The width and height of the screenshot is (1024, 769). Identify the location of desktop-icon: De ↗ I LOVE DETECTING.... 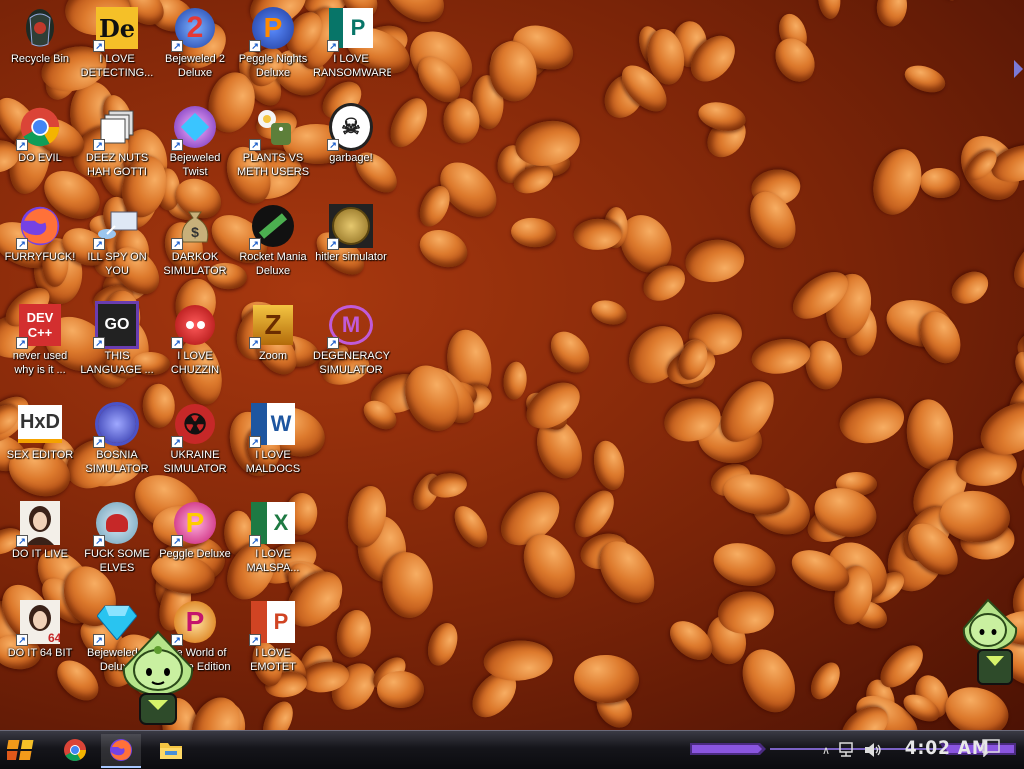
(117, 40).